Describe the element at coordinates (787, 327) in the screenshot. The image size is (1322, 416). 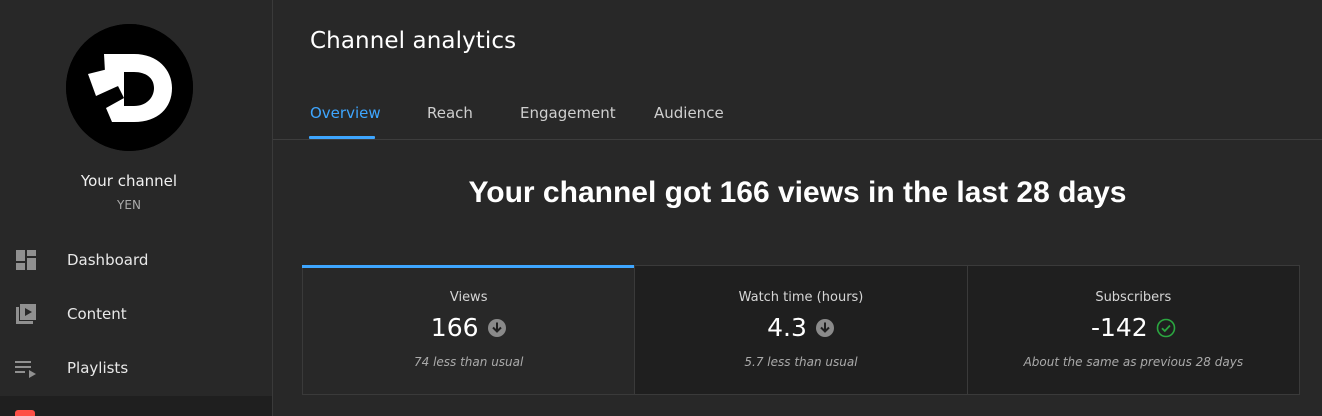
I see `metric-value: 4.3` at that location.